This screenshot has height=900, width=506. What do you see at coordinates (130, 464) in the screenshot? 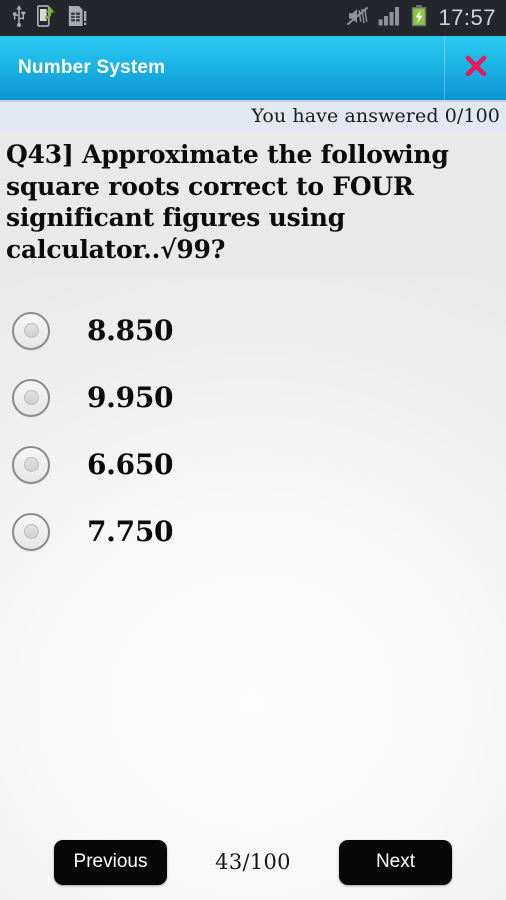
I see `answer-option-label: 6.650` at bounding box center [130, 464].